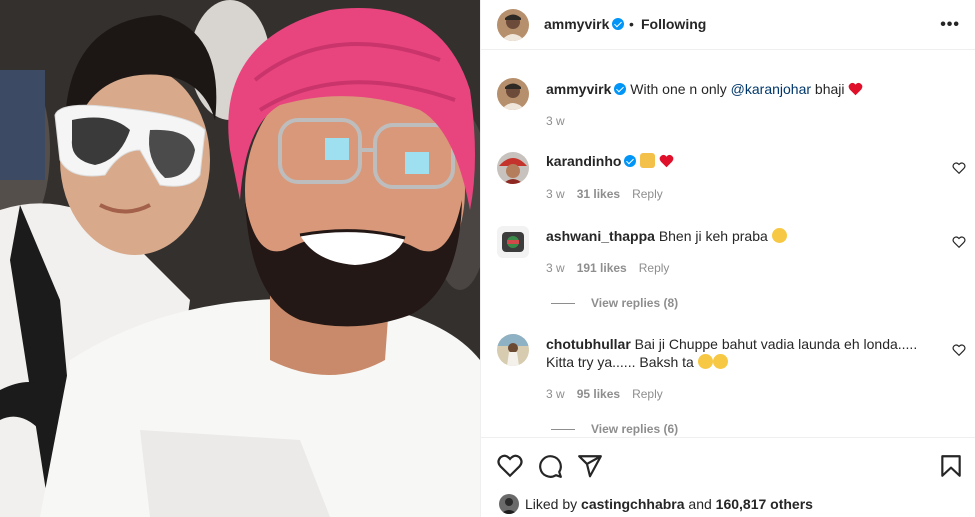  I want to click on raising-hands-emoji-icon, so click(648, 160).